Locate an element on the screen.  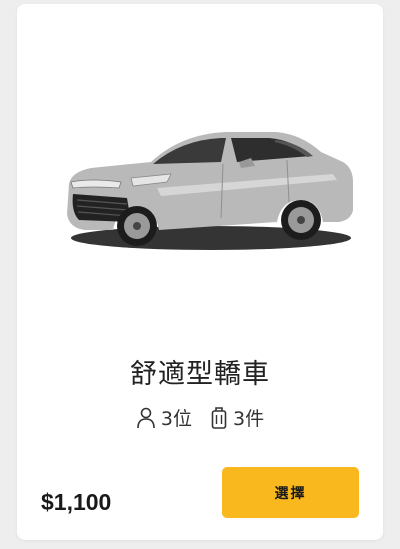
person-icon is located at coordinates (146, 417).